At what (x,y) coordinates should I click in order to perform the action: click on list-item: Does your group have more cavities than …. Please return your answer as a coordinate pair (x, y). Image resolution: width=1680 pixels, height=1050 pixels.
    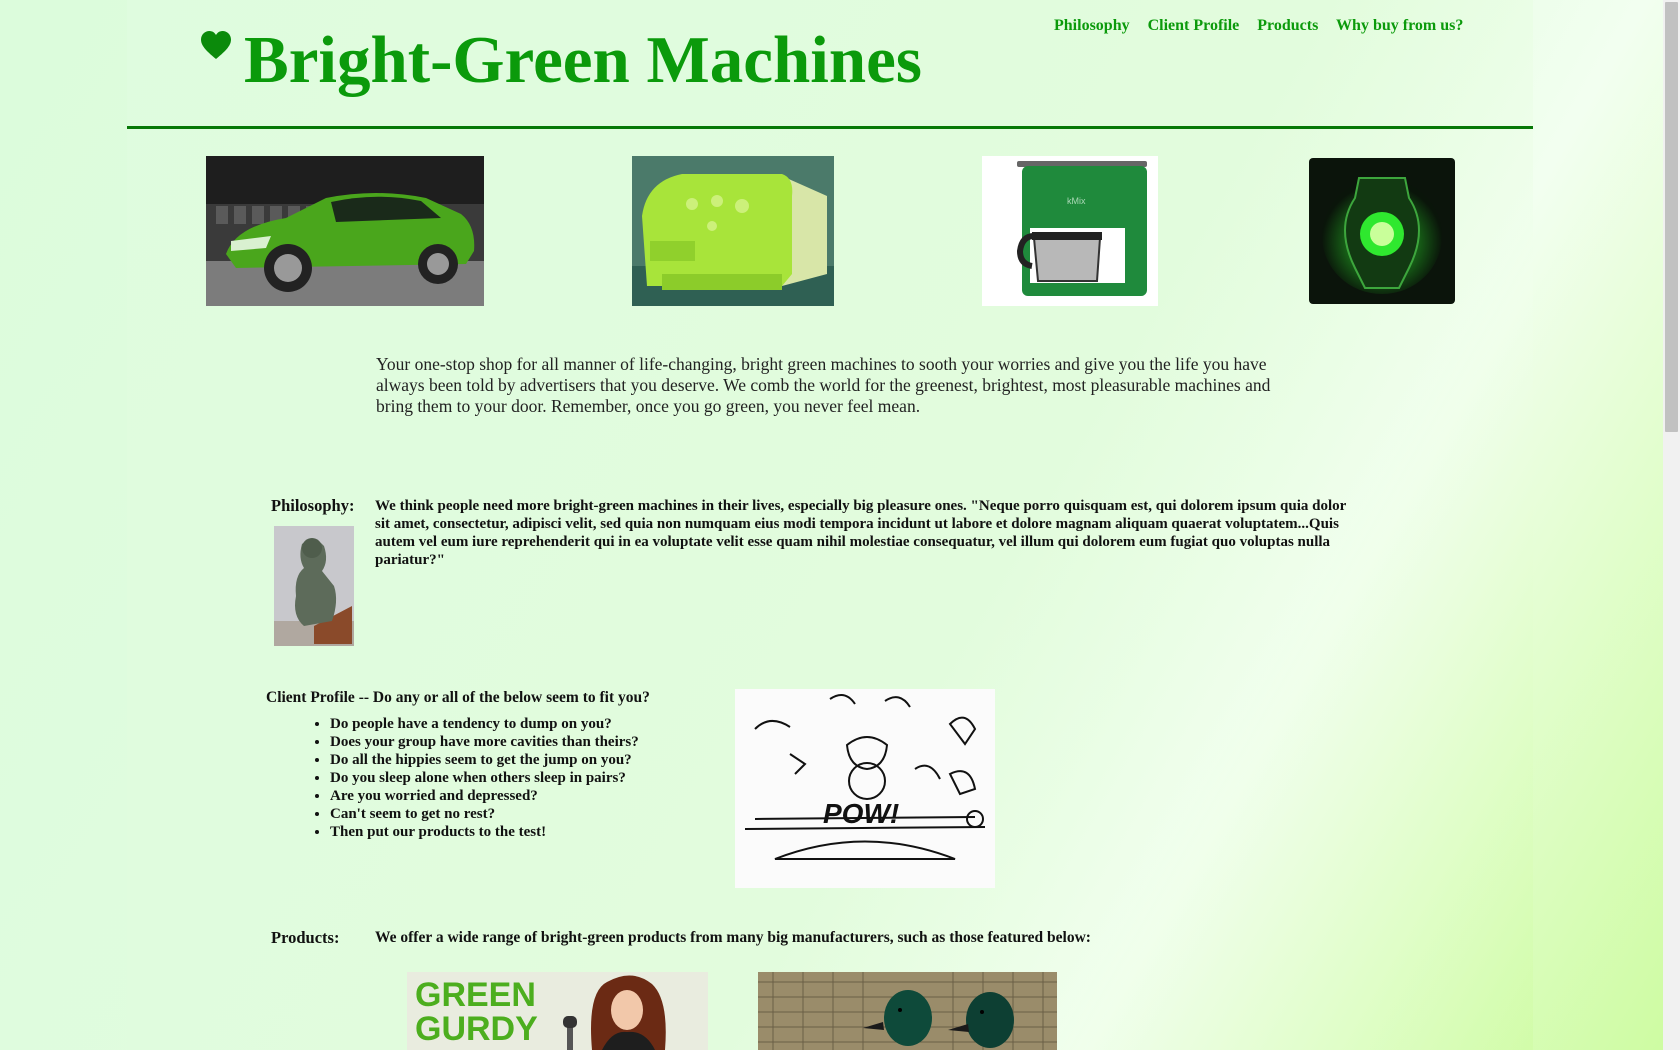
    Looking at the image, I should click on (484, 742).